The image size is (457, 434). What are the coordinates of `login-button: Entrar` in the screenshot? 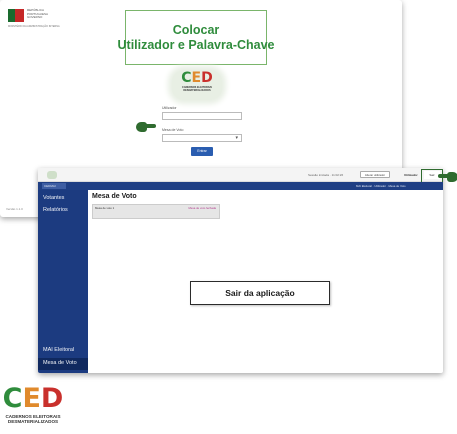 It's located at (202, 151).